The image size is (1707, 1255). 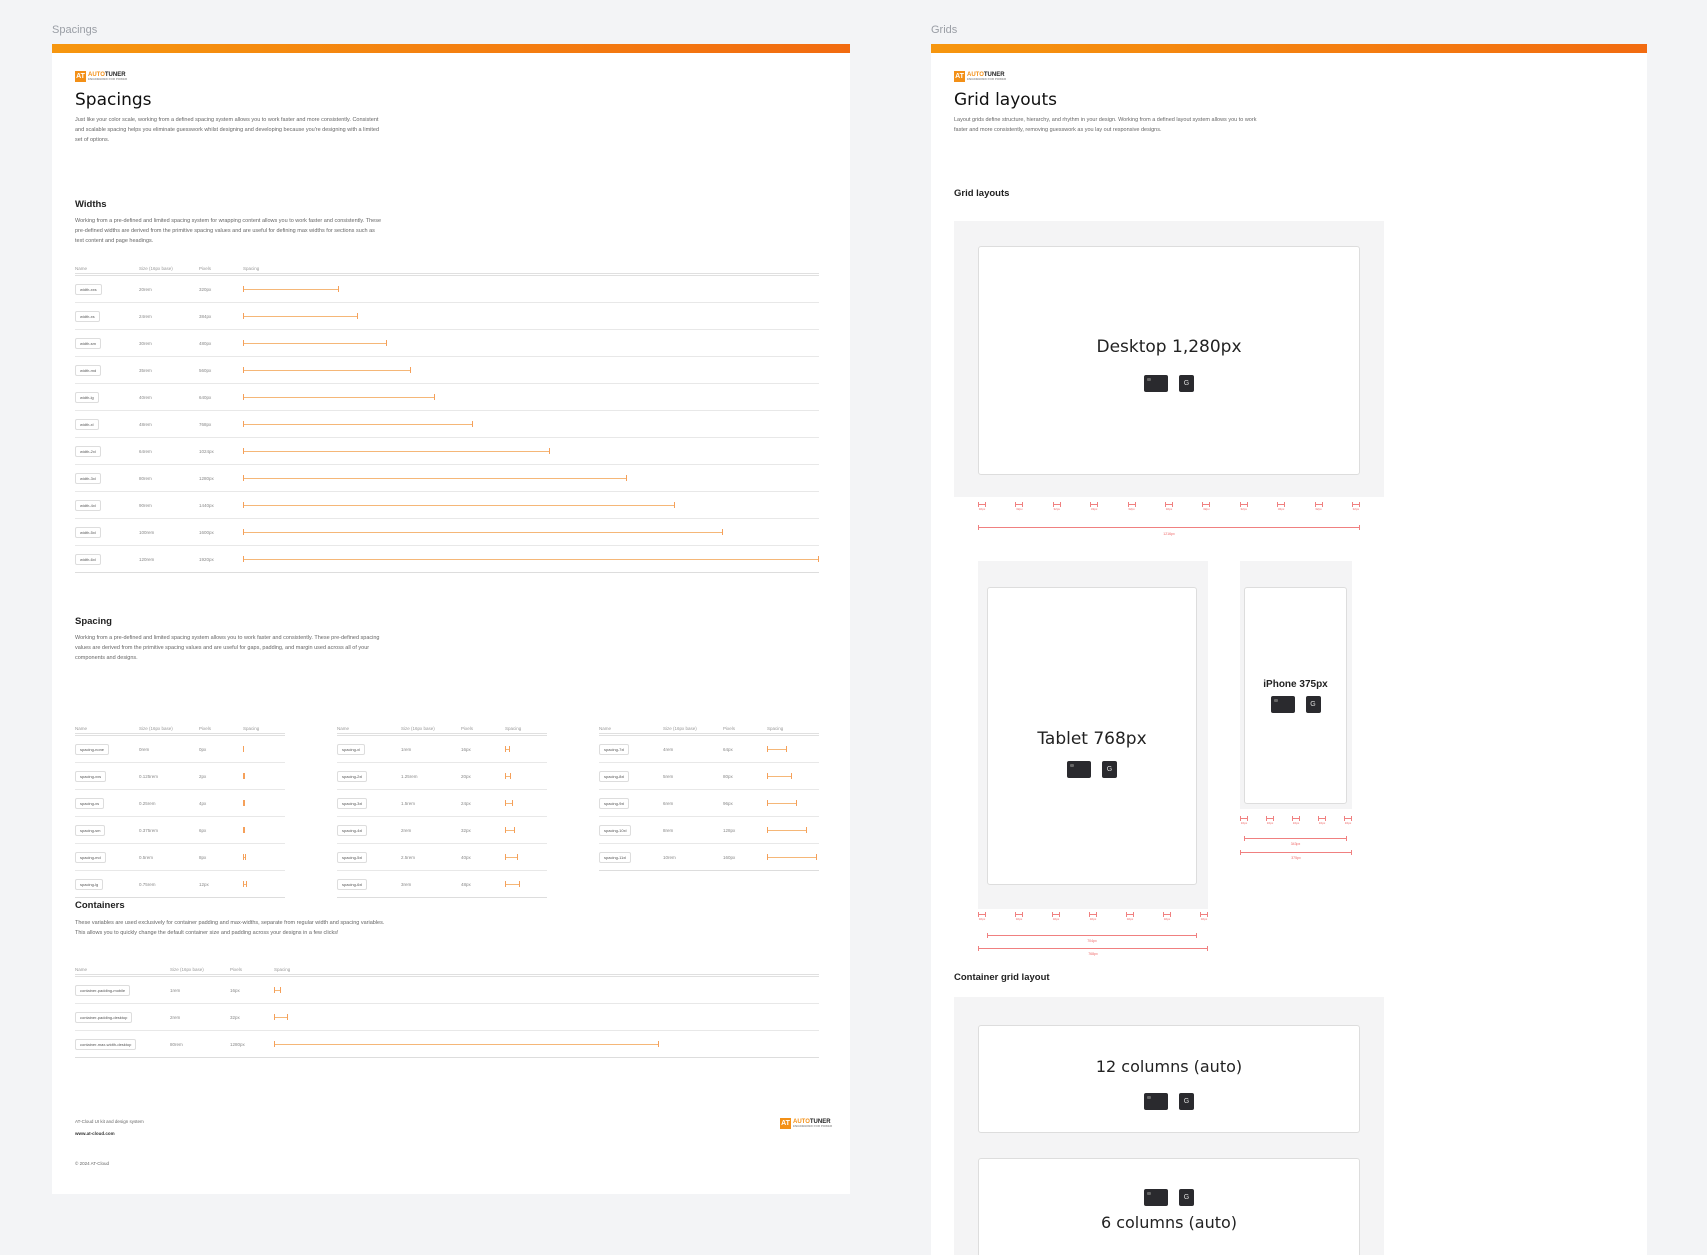 What do you see at coordinates (614, 803) in the screenshot?
I see `token-name-pill: spacing-9xl` at bounding box center [614, 803].